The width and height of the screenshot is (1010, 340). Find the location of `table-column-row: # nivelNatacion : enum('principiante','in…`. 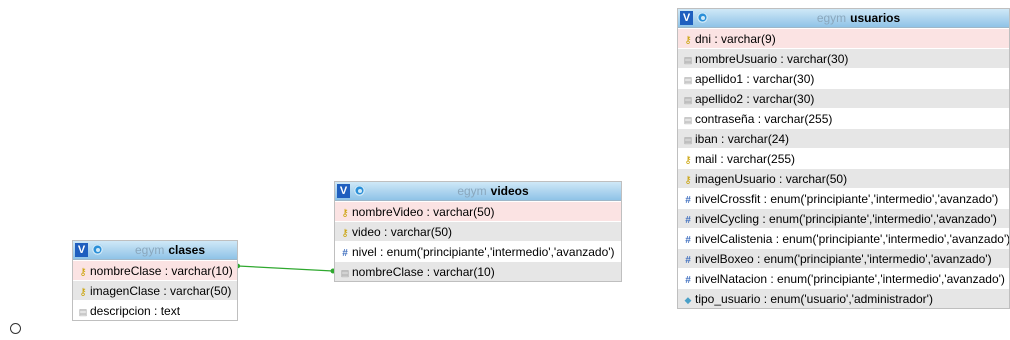

table-column-row: # nivelNatacion : enum('principiante','in… is located at coordinates (843, 278).